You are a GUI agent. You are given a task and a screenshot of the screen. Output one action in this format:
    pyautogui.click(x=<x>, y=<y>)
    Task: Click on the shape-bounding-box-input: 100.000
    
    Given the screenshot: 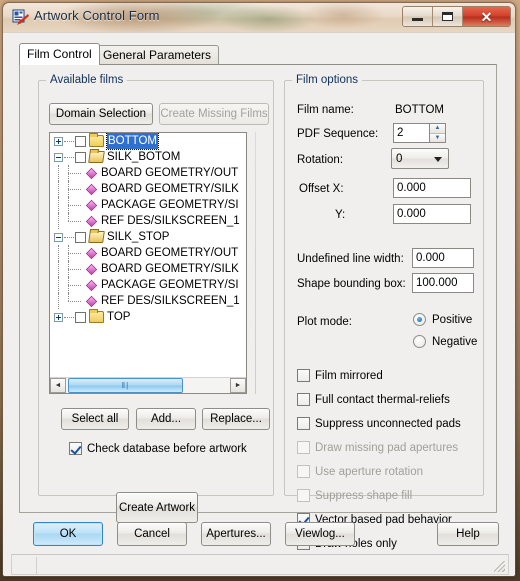 What is the action you would take?
    pyautogui.click(x=443, y=283)
    